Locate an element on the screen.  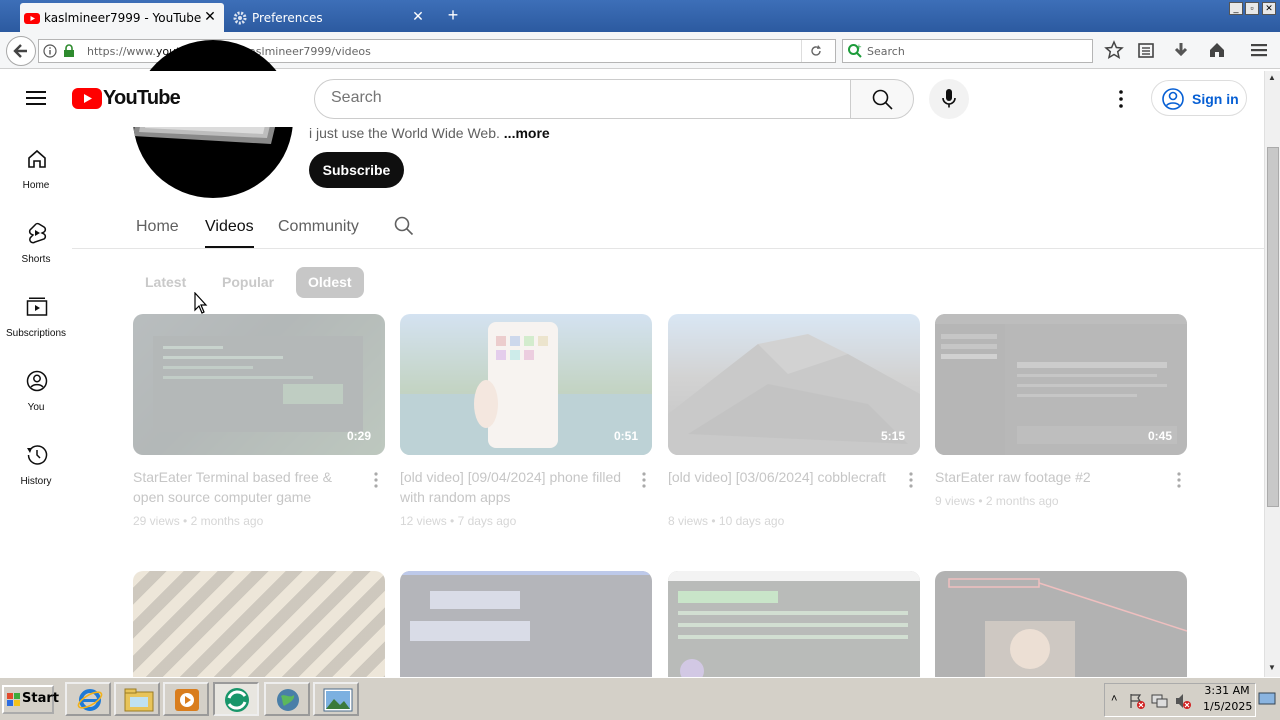
chip-latest: Latest is located at coordinates (165, 282).